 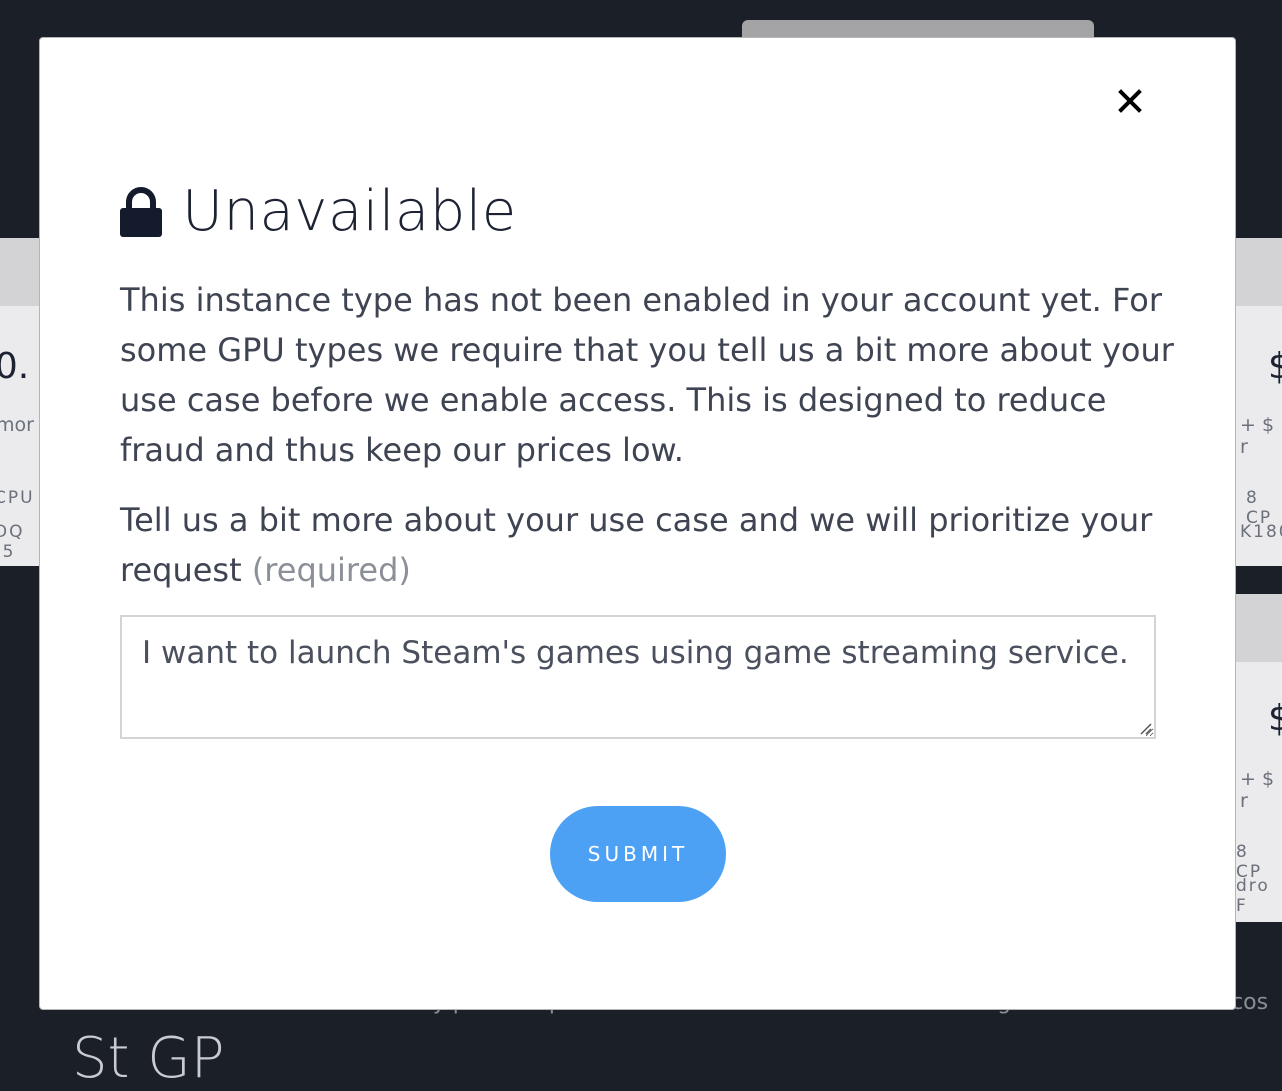 What do you see at coordinates (638, 854) in the screenshot?
I see `submit-button: SUBMIT` at bounding box center [638, 854].